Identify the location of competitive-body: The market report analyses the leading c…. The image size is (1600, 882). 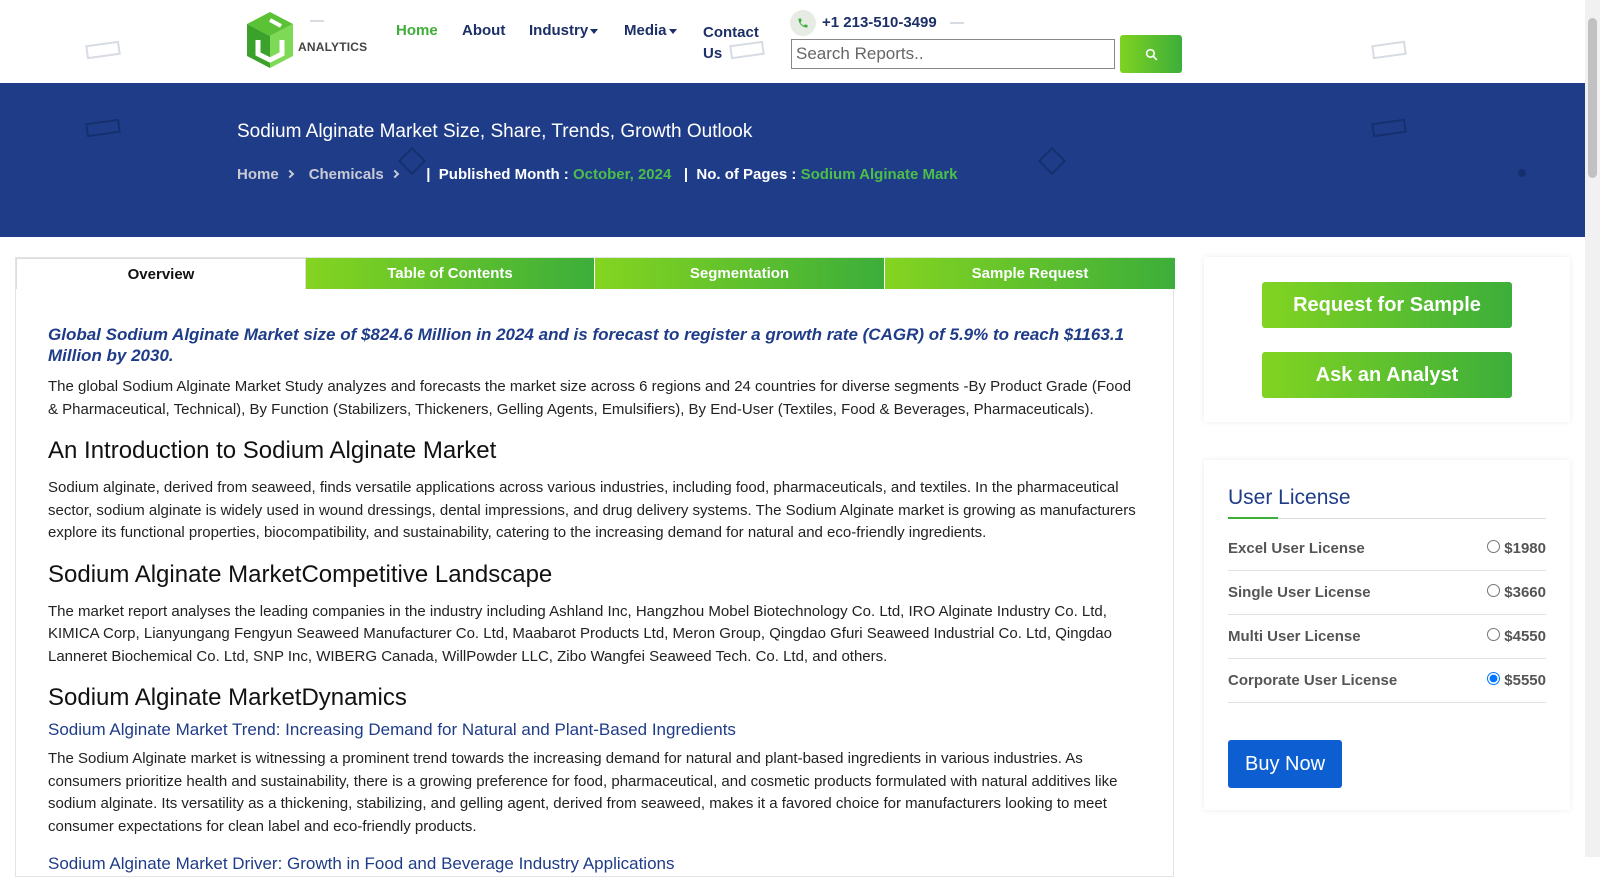
(580, 633).